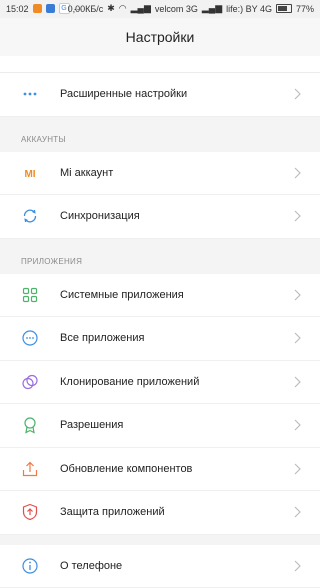 The image size is (320, 588). Describe the element at coordinates (123, 8) in the screenshot. I see `wifi-icon: ◠` at that location.